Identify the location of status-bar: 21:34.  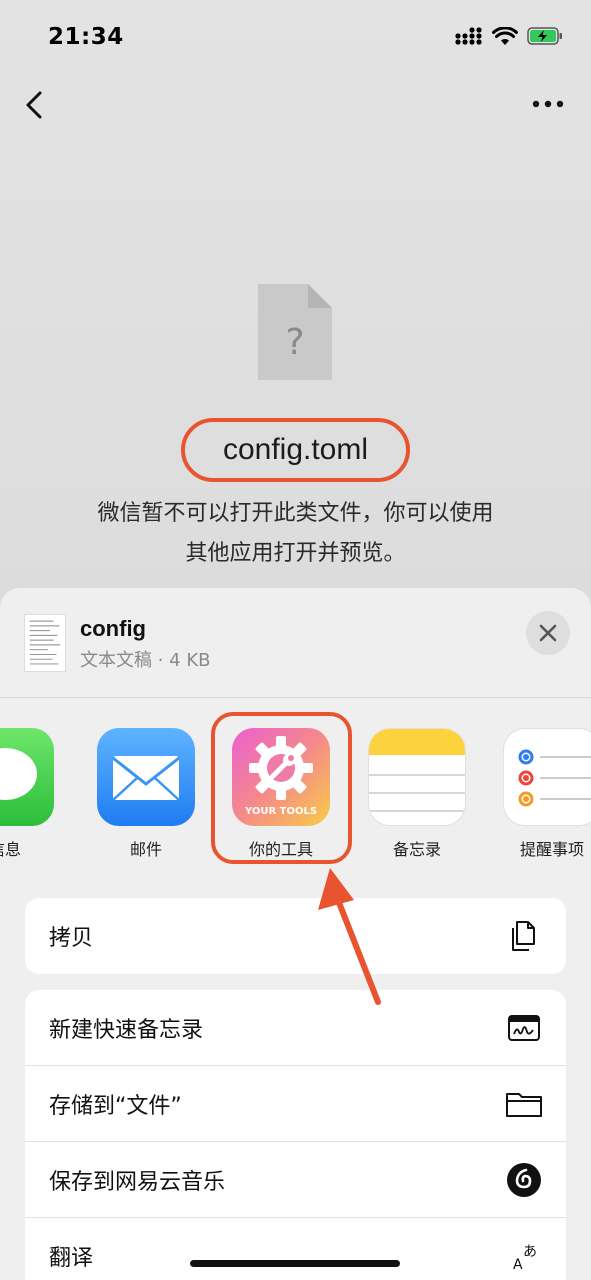
(295, 38).